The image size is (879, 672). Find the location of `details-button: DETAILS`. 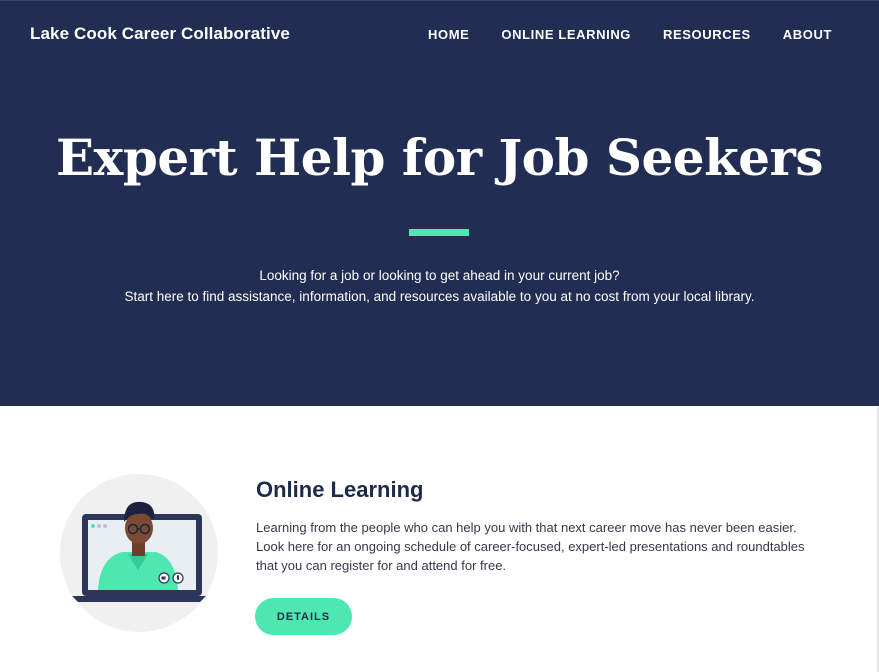

details-button: DETAILS is located at coordinates (303, 616).